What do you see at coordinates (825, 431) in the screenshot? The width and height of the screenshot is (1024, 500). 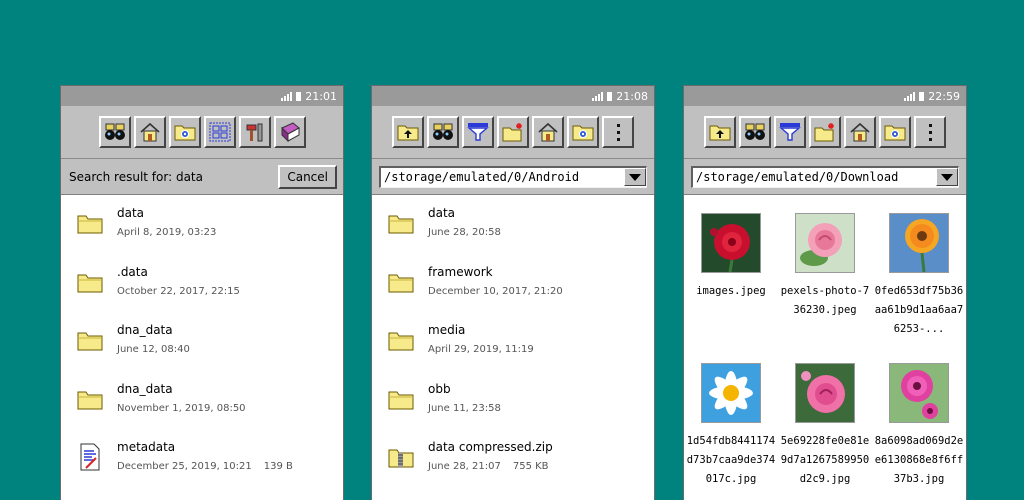 I see `image-item: 5e69228fe0e81e9d7a1267589950d2c9.jpg` at bounding box center [825, 431].